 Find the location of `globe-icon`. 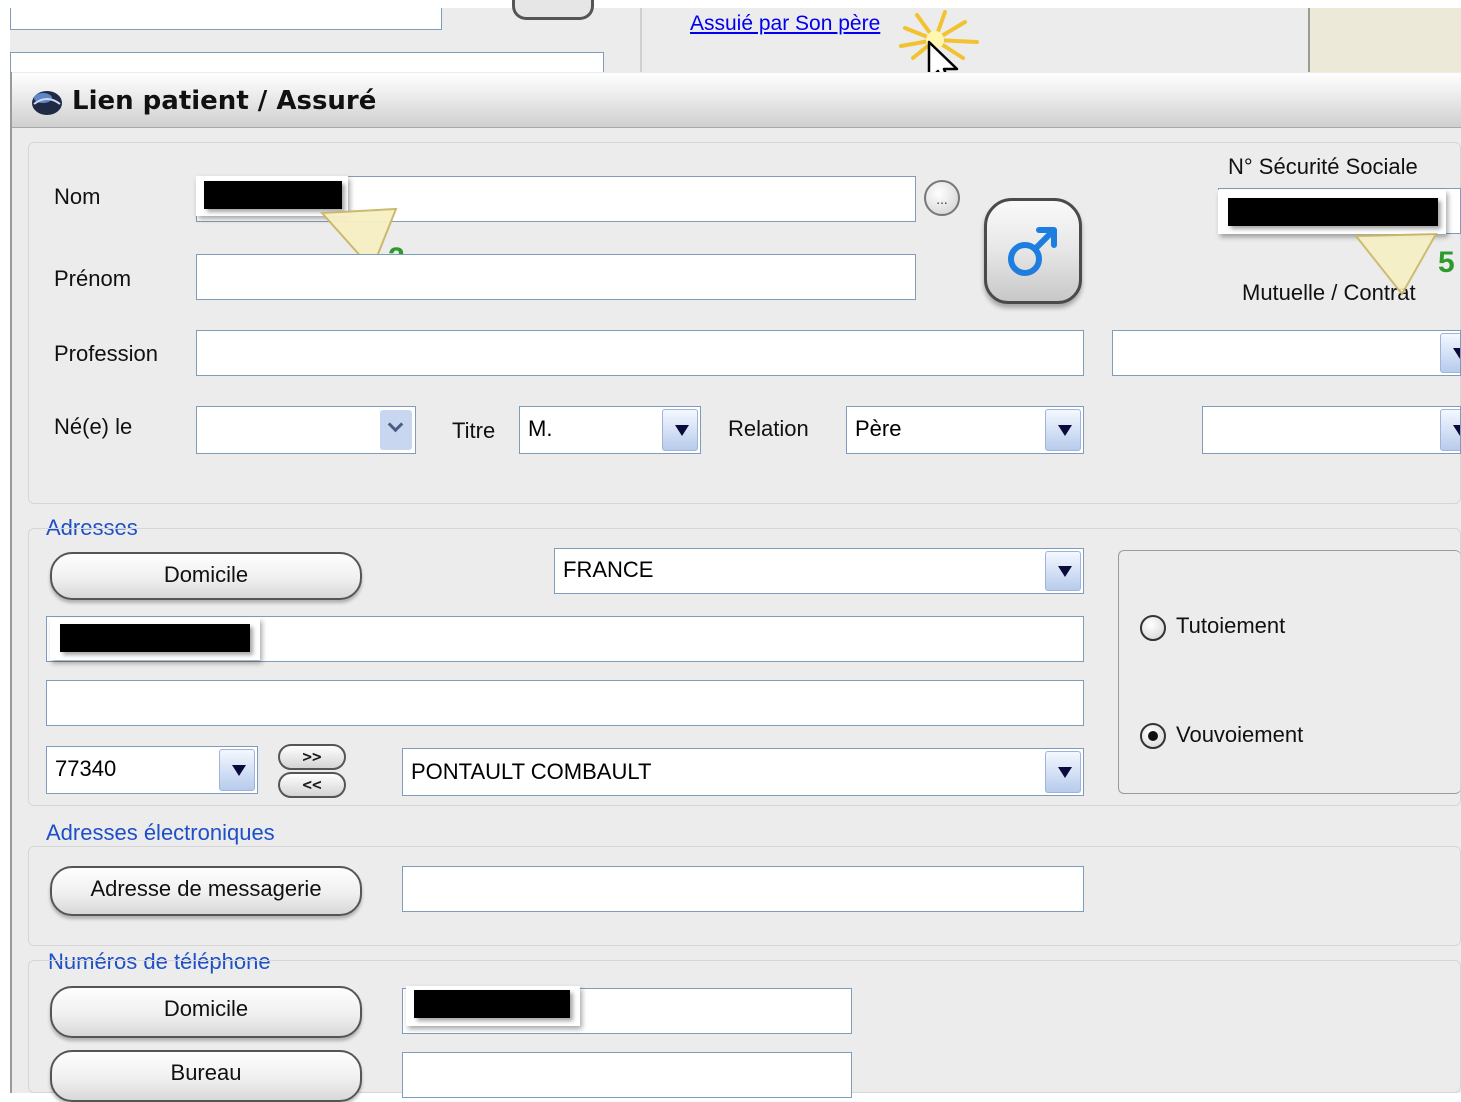

globe-icon is located at coordinates (47, 103).